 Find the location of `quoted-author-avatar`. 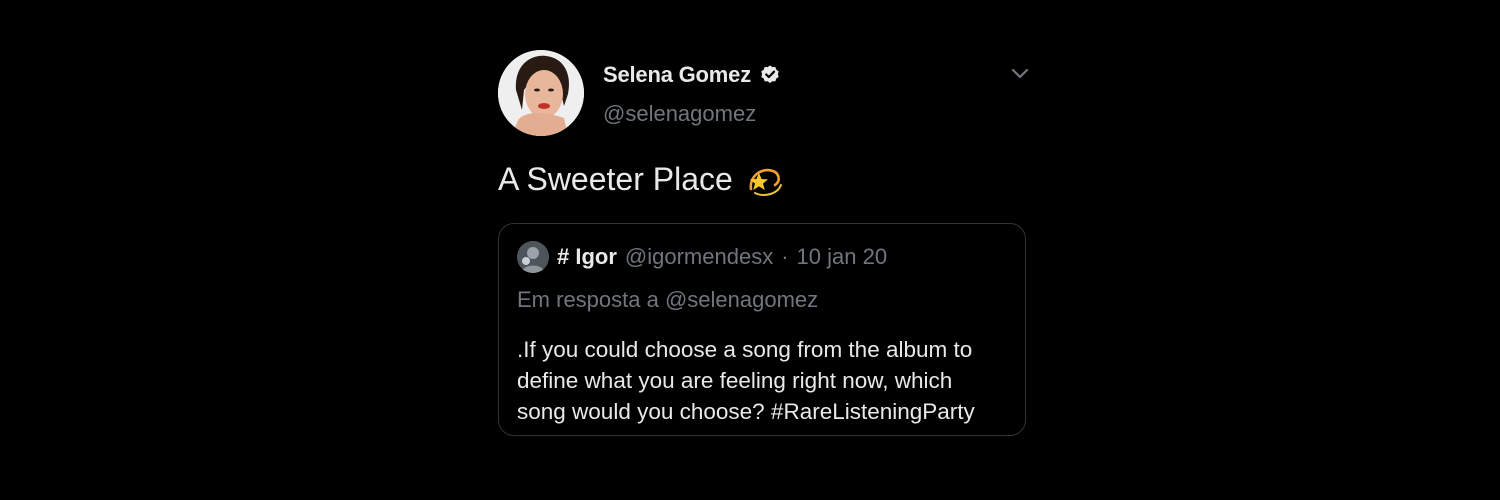

quoted-author-avatar is located at coordinates (533, 257).